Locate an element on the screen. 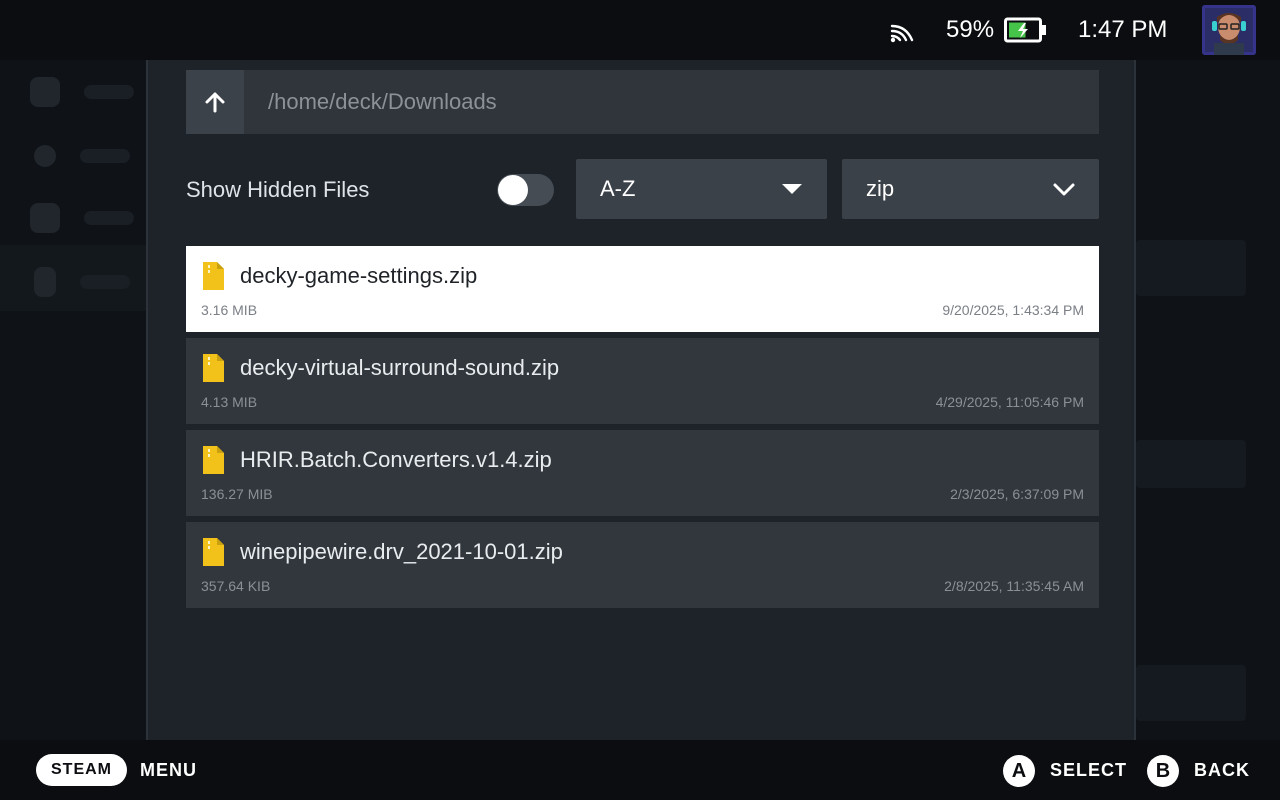  parent-directory-button is located at coordinates (215, 102).